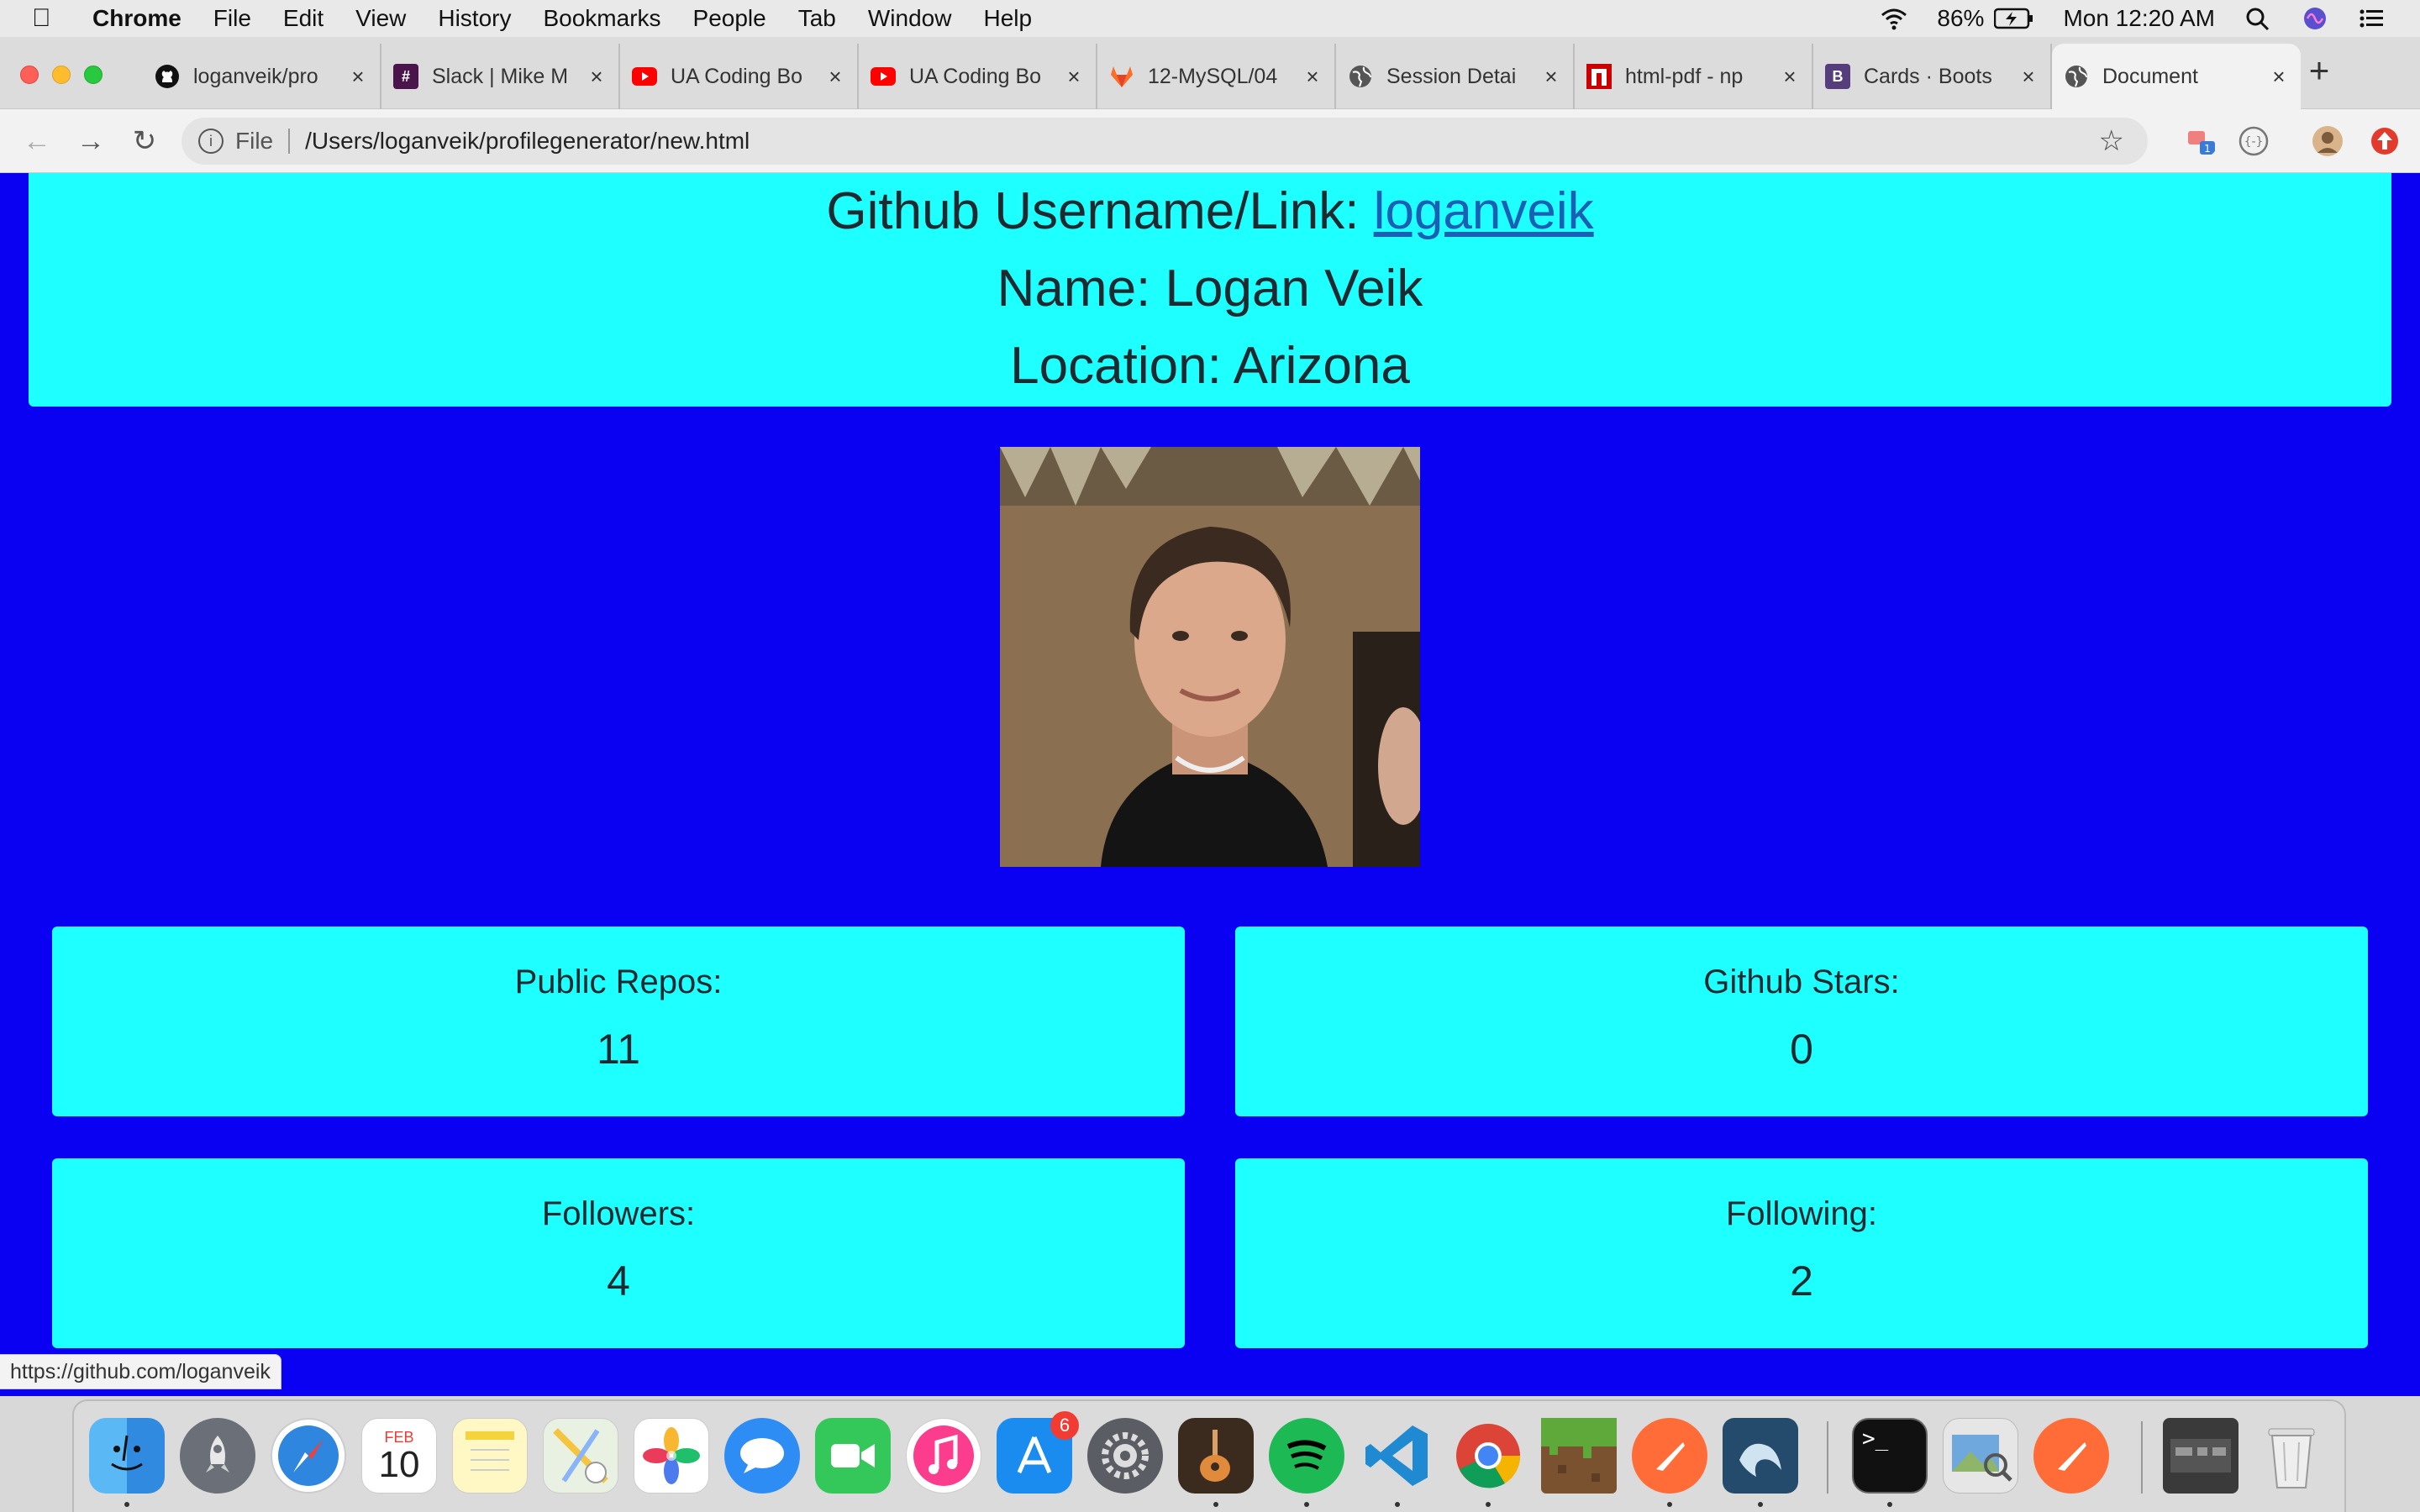 The width and height of the screenshot is (2420, 1512). I want to click on menu-bookmarks: Bookmarks, so click(601, 18).